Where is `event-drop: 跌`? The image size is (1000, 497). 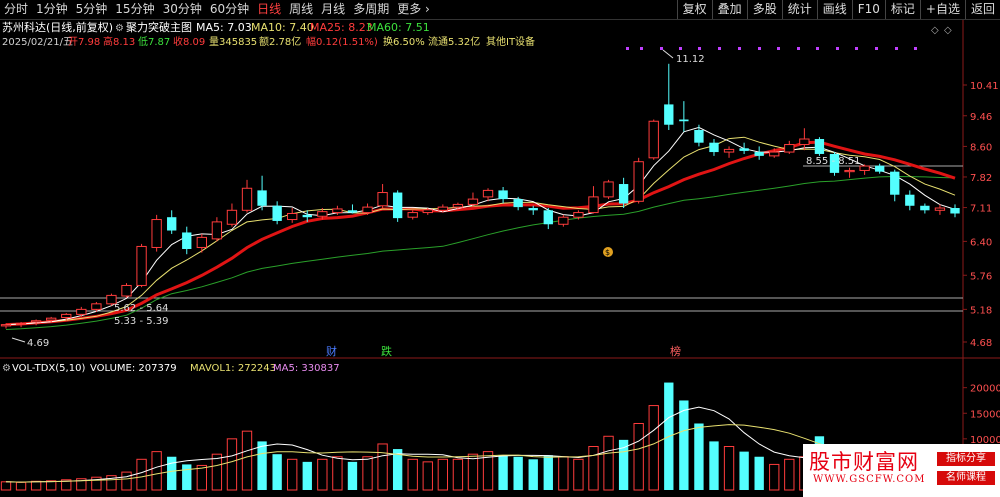
event-drop: 跌 is located at coordinates (386, 351).